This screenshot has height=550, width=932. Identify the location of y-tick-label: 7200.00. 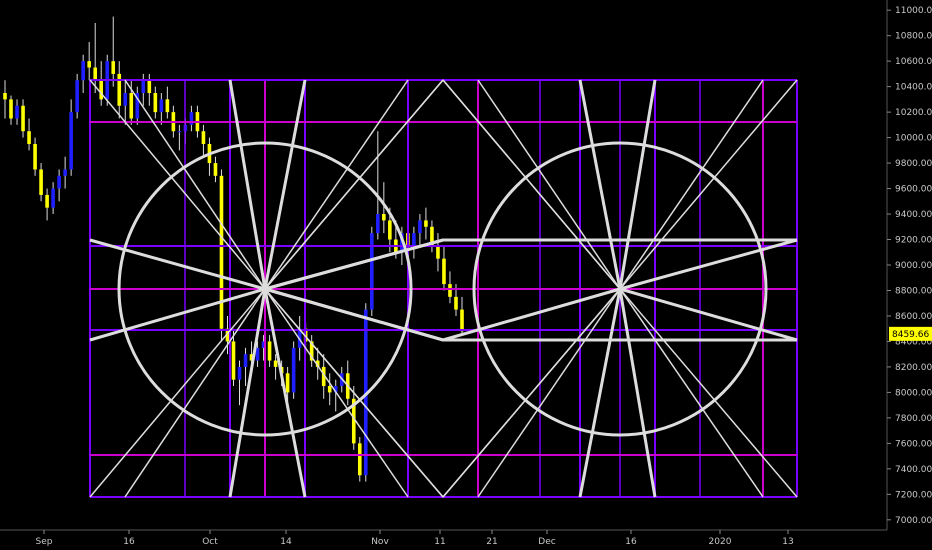
(913, 495).